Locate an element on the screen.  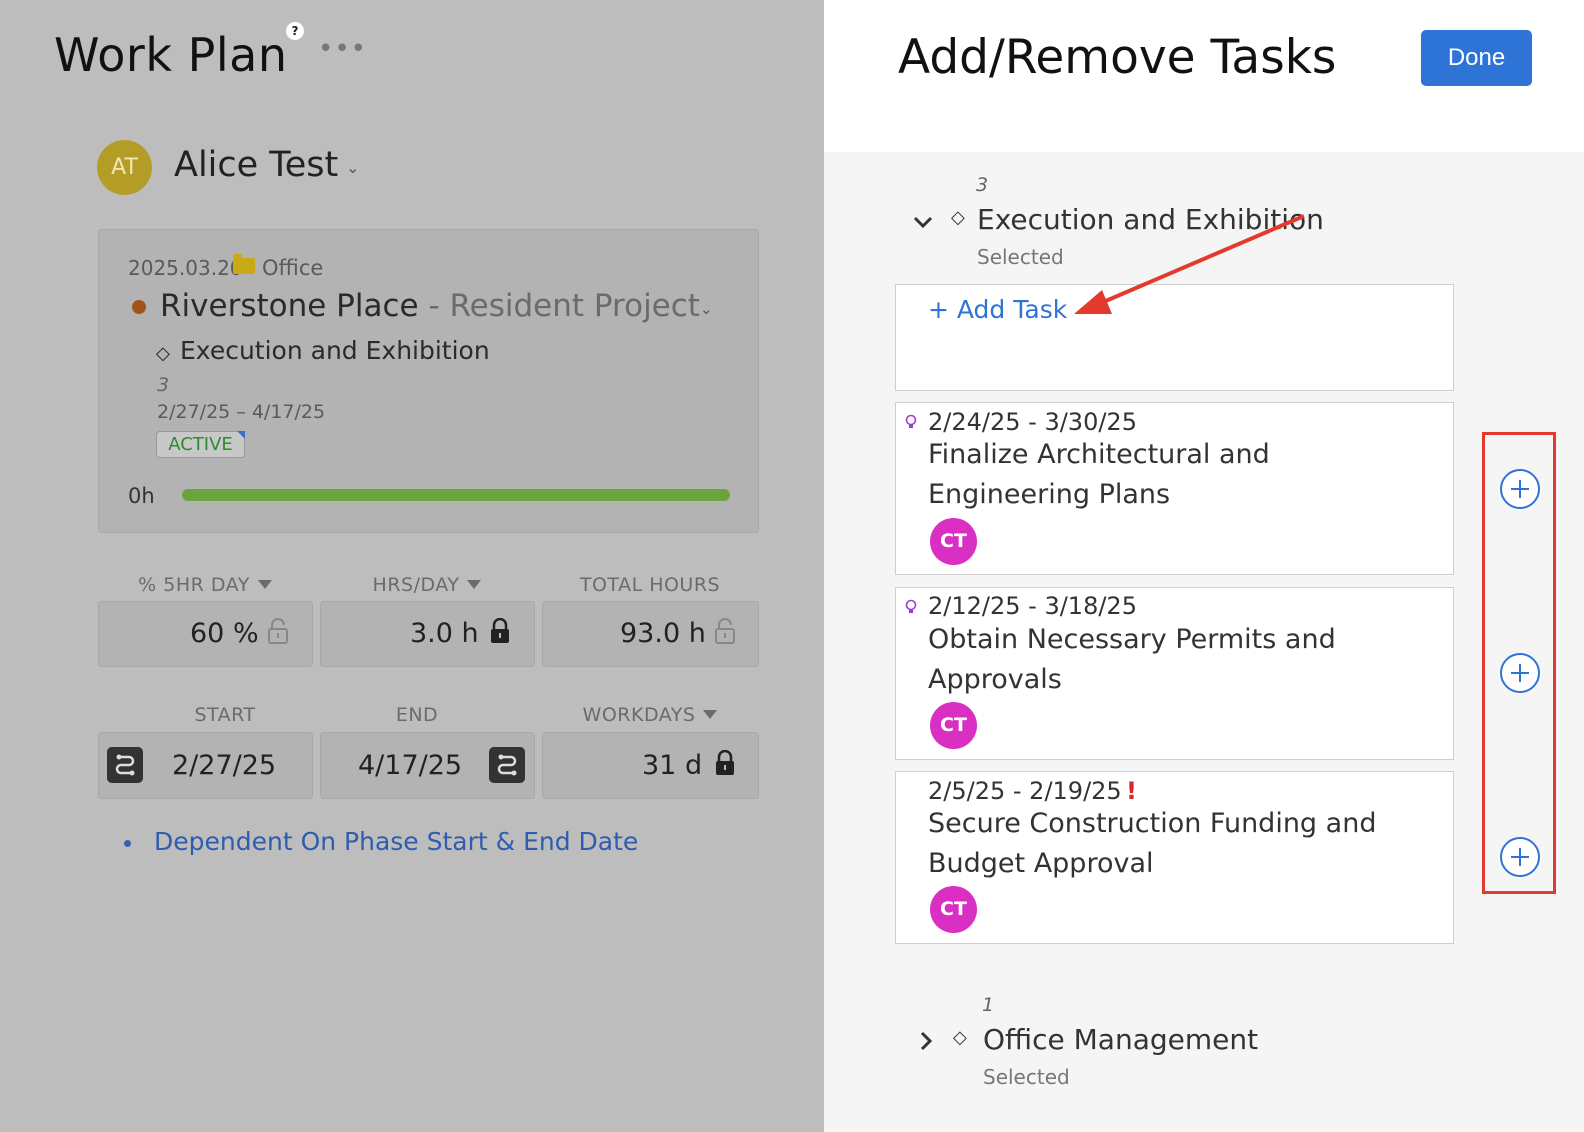
annotation-highlight-box is located at coordinates (1519, 663).